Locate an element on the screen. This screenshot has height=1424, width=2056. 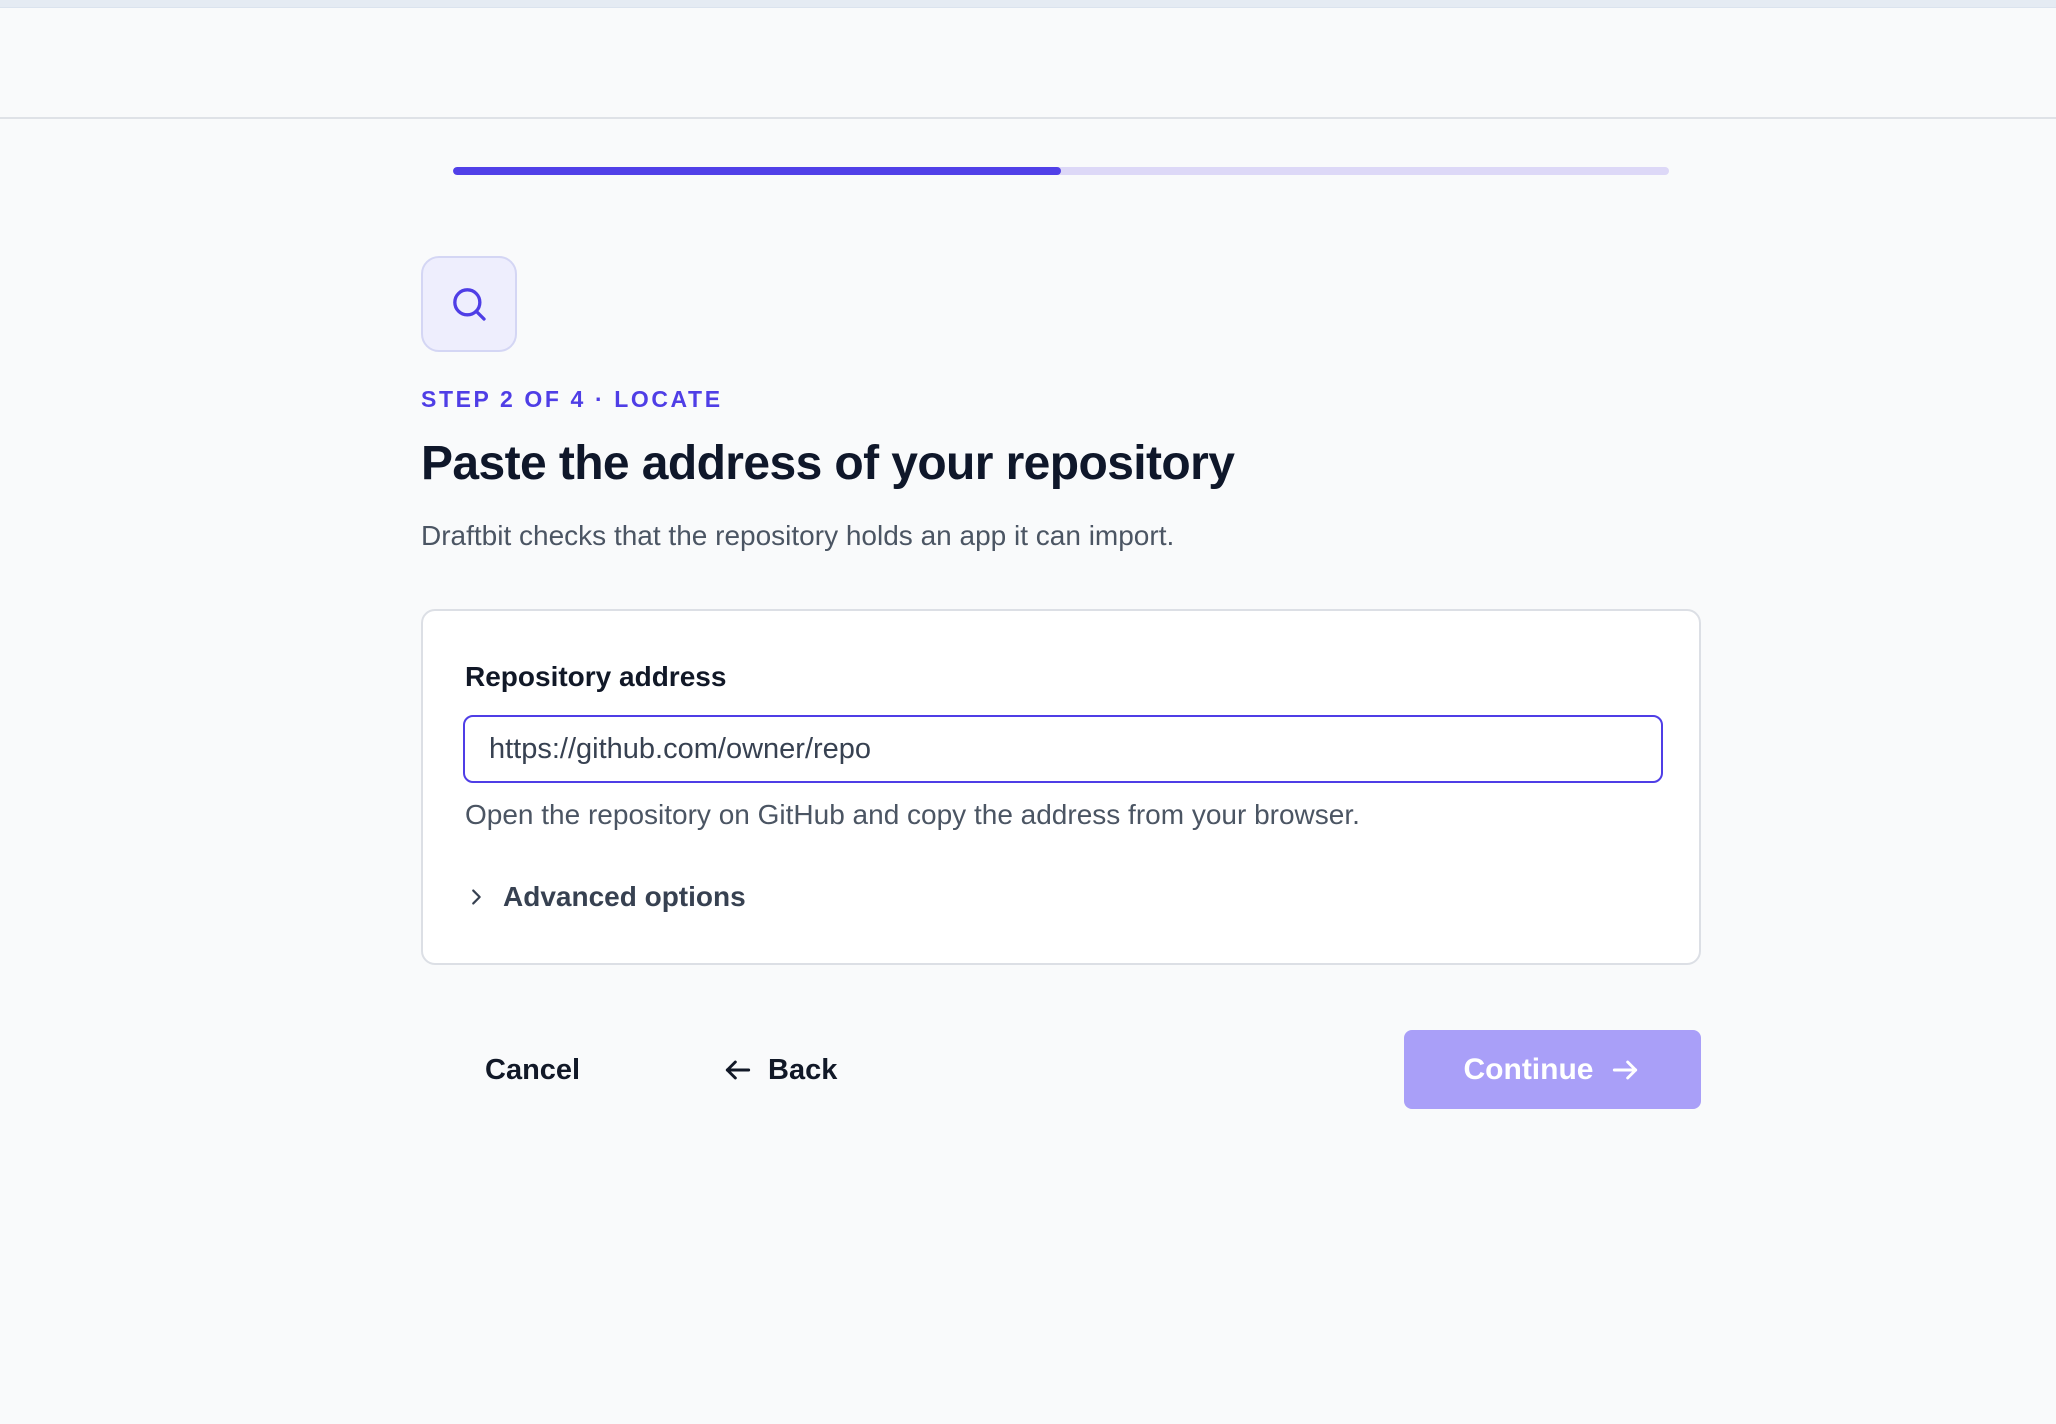
advanced-options-toggle: Advanced options is located at coordinates (605, 897).